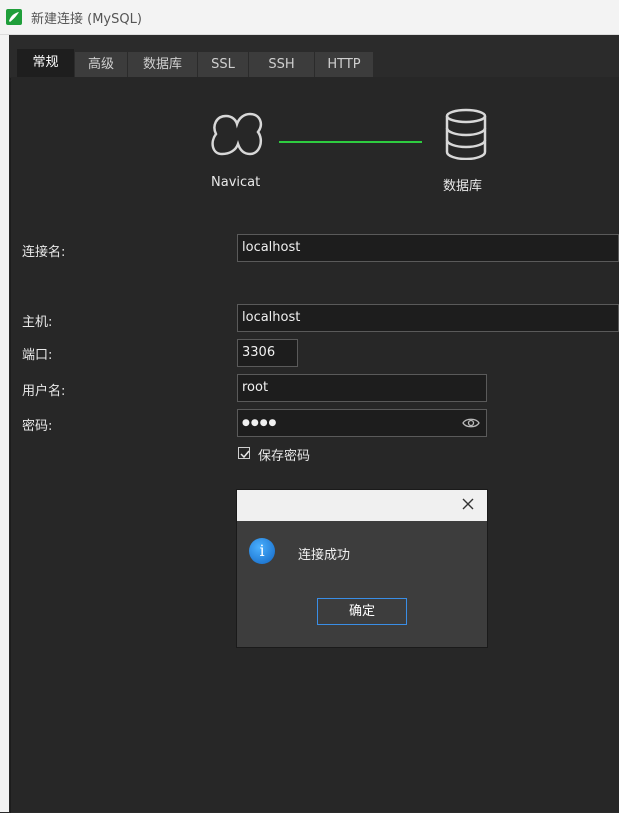 This screenshot has width=619, height=813. What do you see at coordinates (362, 505) in the screenshot?
I see `dialog-title-bar` at bounding box center [362, 505].